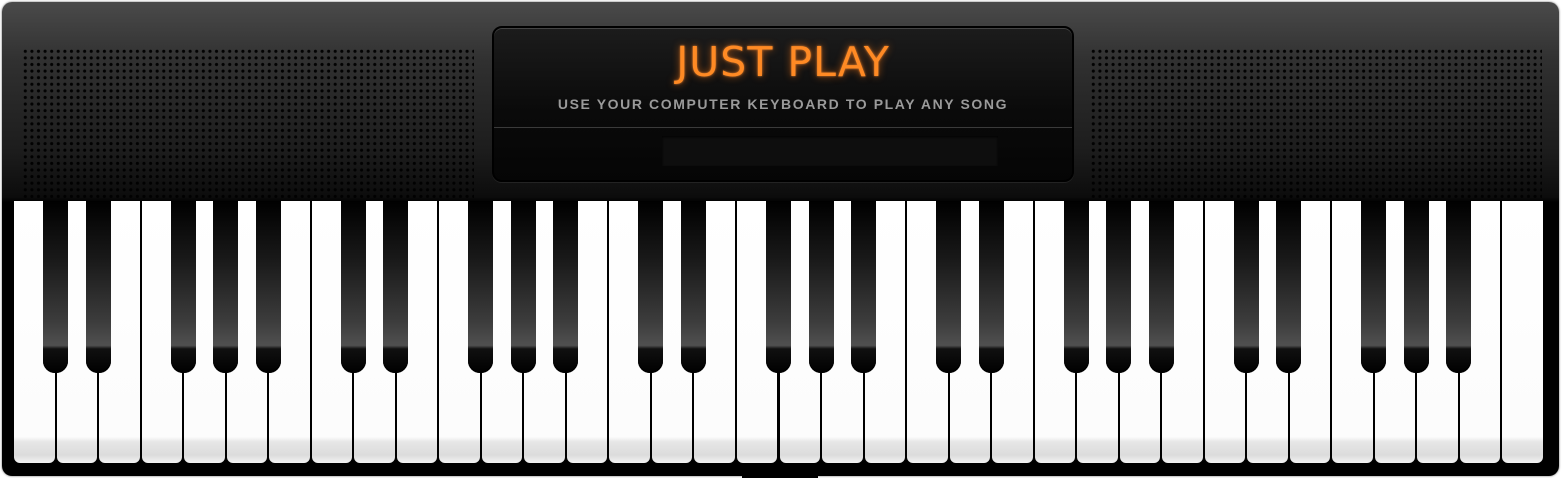 The image size is (1562, 478). Describe the element at coordinates (1522, 332) in the screenshot. I see `white-key` at that location.